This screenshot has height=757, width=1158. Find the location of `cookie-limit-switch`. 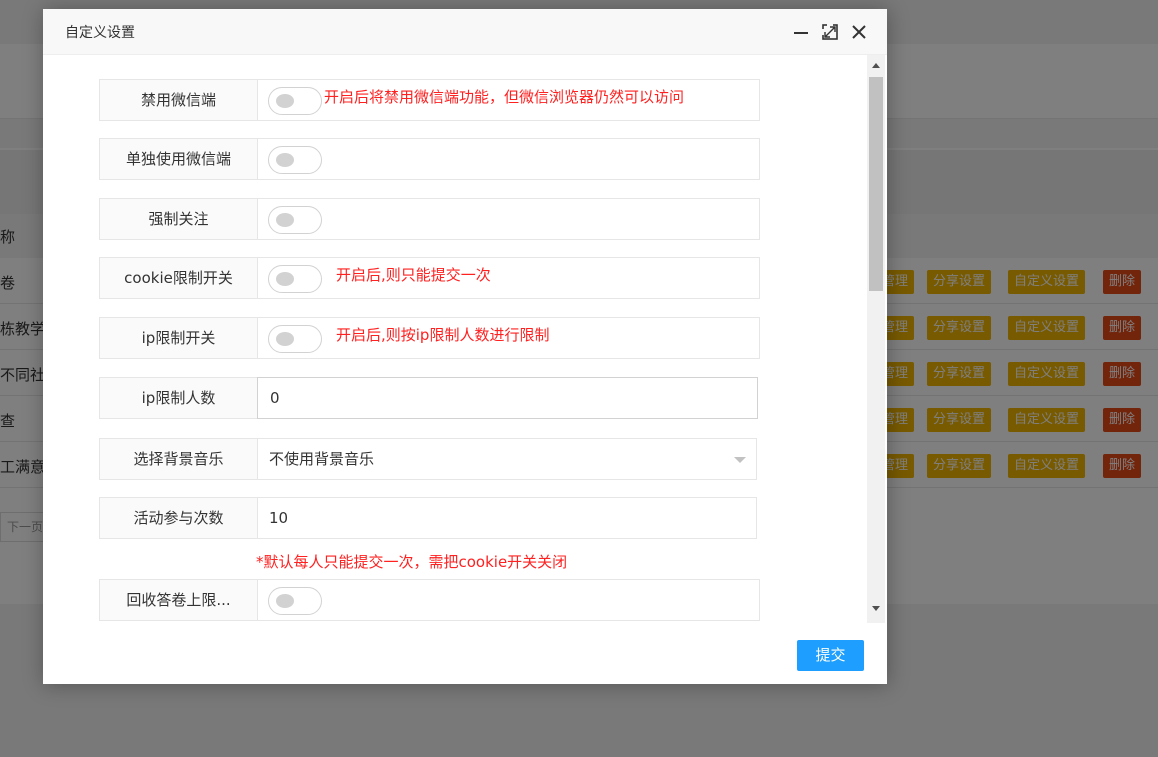

cookie-limit-switch is located at coordinates (295, 279).